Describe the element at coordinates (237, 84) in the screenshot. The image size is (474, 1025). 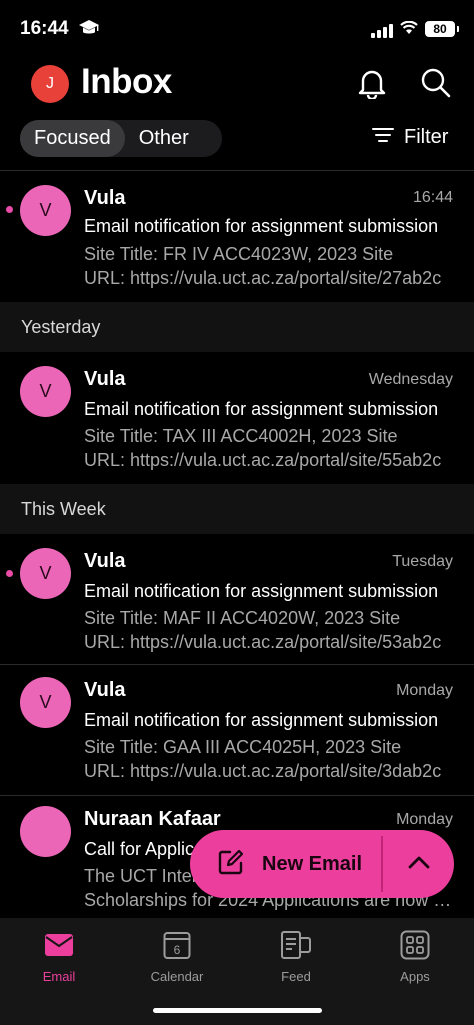
I see `inbox-header: J Inbox` at that location.